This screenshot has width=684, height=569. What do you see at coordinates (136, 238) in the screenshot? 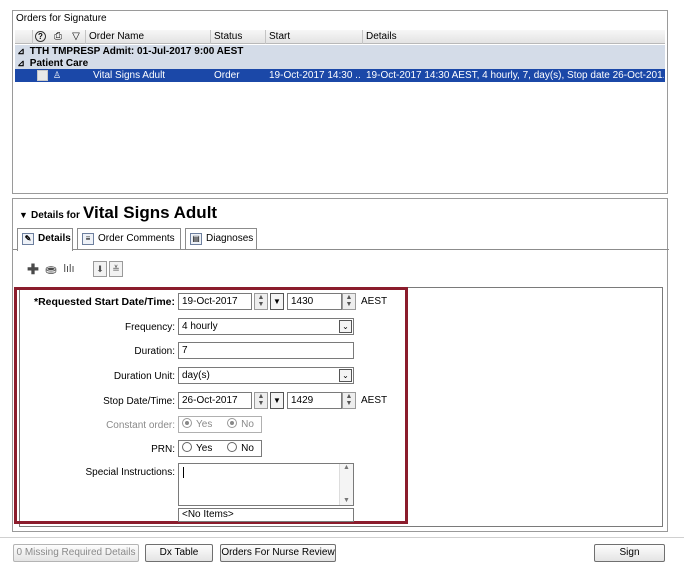
I see `tab-order-comments-label: Order Comments` at bounding box center [136, 238].